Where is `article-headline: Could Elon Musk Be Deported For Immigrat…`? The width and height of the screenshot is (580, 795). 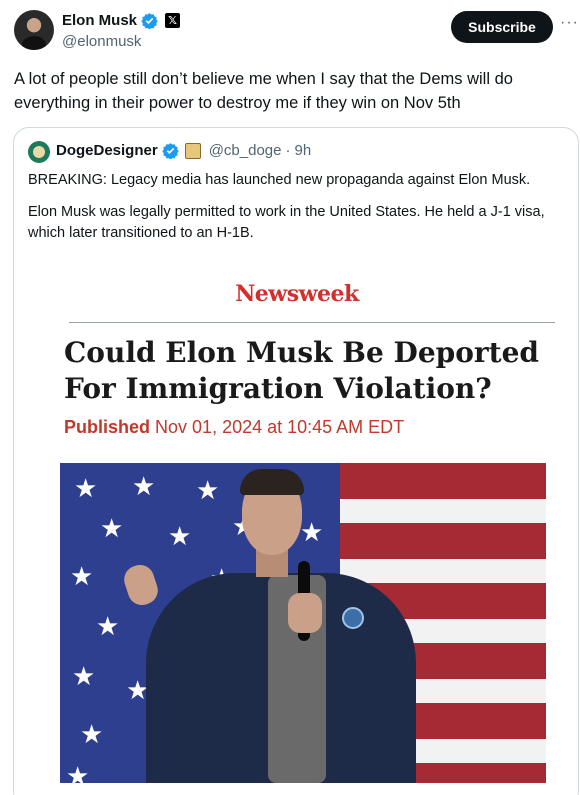
article-headline: Could Elon Musk Be Deported For Immigrat… is located at coordinates (301, 370).